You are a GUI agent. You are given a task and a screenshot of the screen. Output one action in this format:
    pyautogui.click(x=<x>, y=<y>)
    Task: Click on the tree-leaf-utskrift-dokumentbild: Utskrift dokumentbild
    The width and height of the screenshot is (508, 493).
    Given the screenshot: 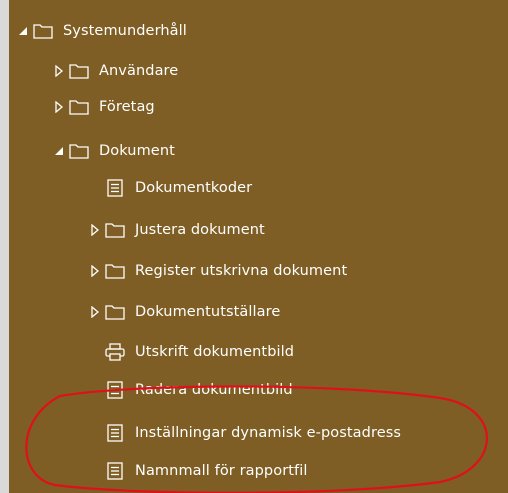 What is the action you would take?
    pyautogui.click(x=258, y=352)
    